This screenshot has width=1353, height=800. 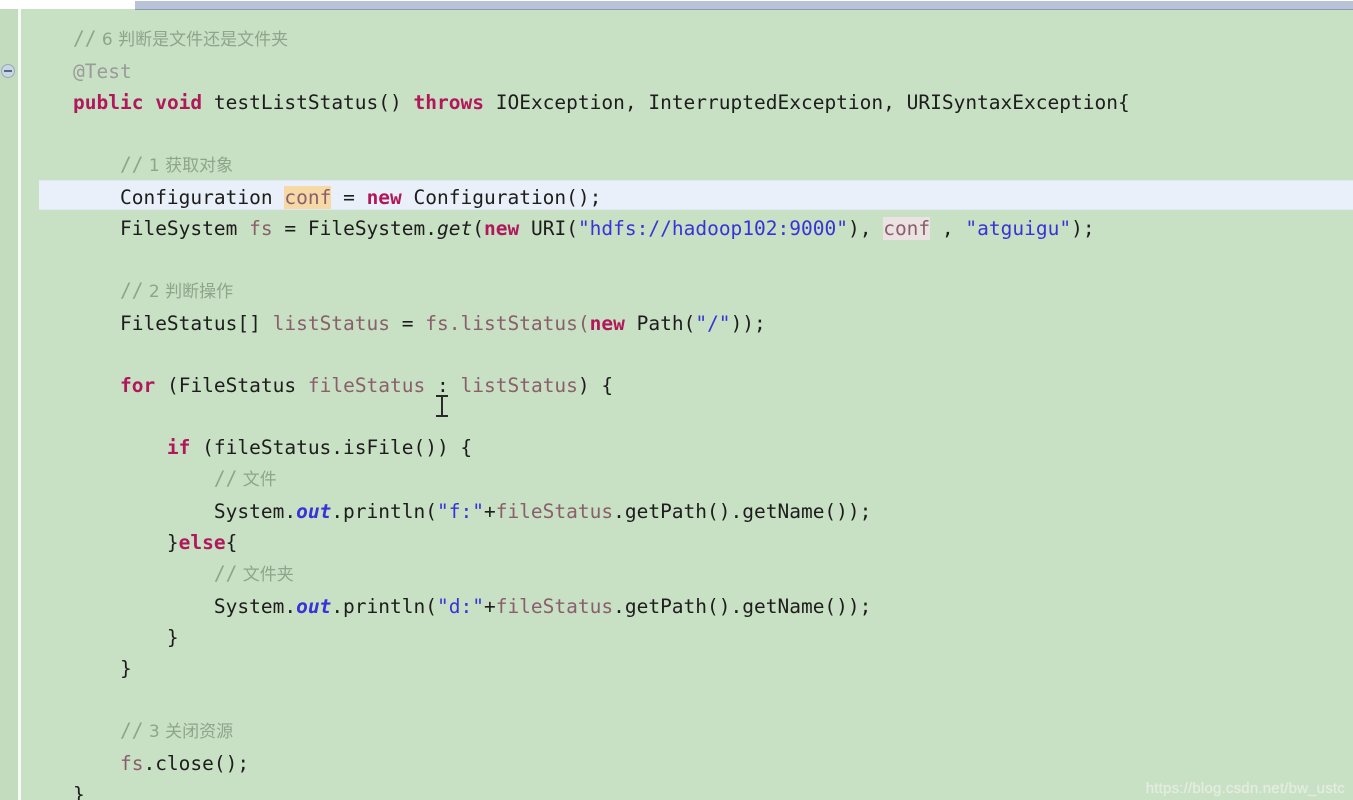 What do you see at coordinates (79, 791) in the screenshot?
I see `brace-close-method: }` at bounding box center [79, 791].